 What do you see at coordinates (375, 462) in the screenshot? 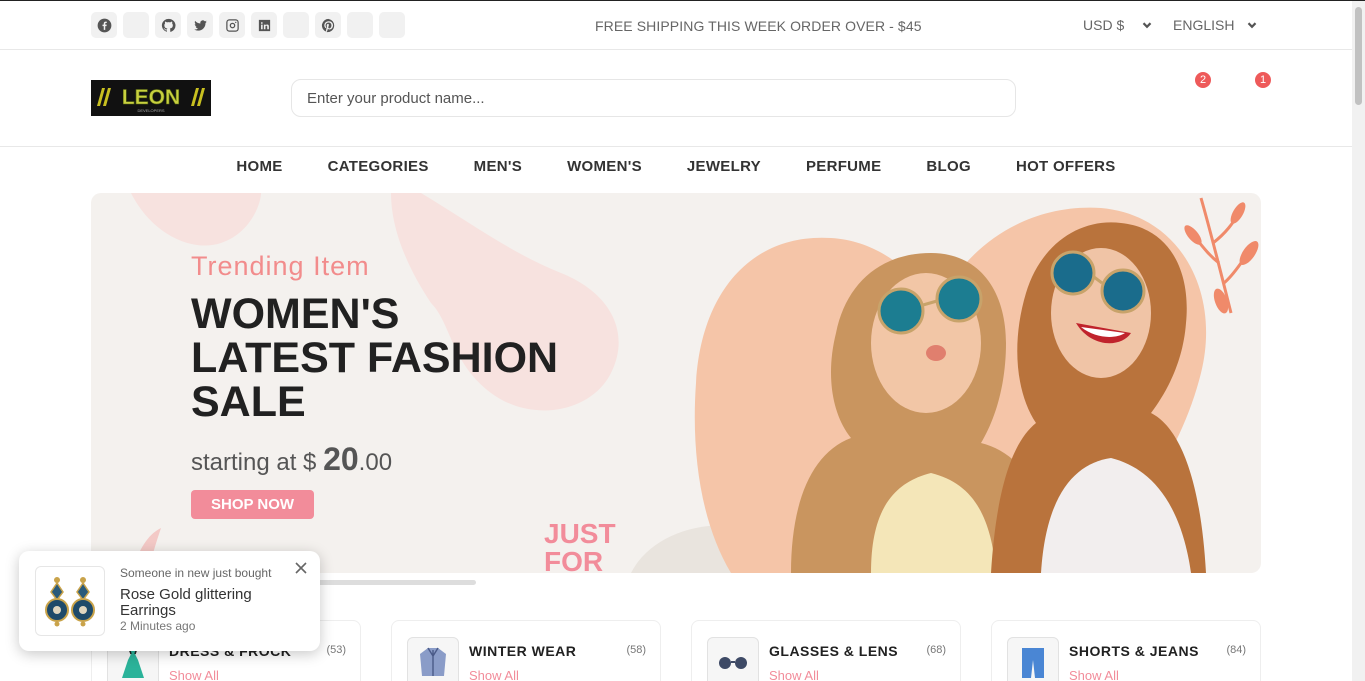
I see `price-cents: .00` at bounding box center [375, 462].